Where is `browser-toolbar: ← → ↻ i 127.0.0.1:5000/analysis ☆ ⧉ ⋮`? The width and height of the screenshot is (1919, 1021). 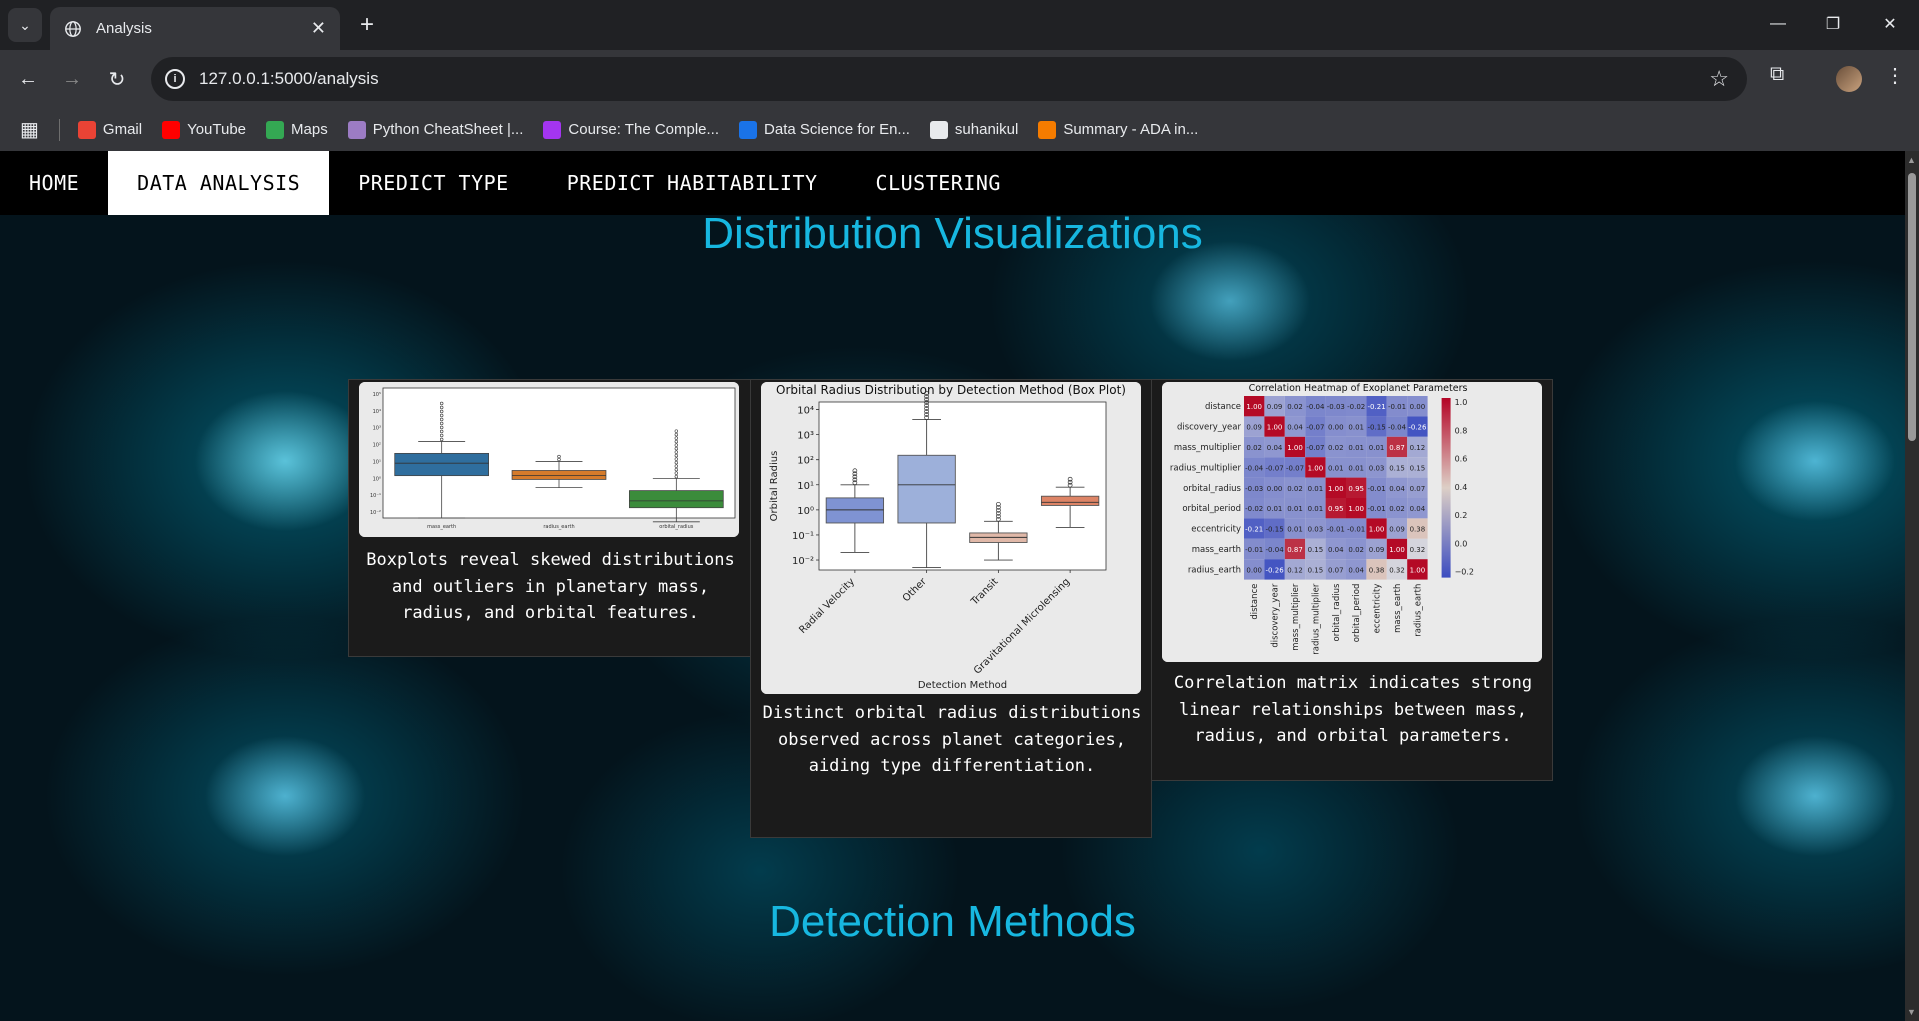
browser-toolbar: ← → ↻ i 127.0.0.1:5000/analysis ☆ ⧉ ⋮ is located at coordinates (959, 79).